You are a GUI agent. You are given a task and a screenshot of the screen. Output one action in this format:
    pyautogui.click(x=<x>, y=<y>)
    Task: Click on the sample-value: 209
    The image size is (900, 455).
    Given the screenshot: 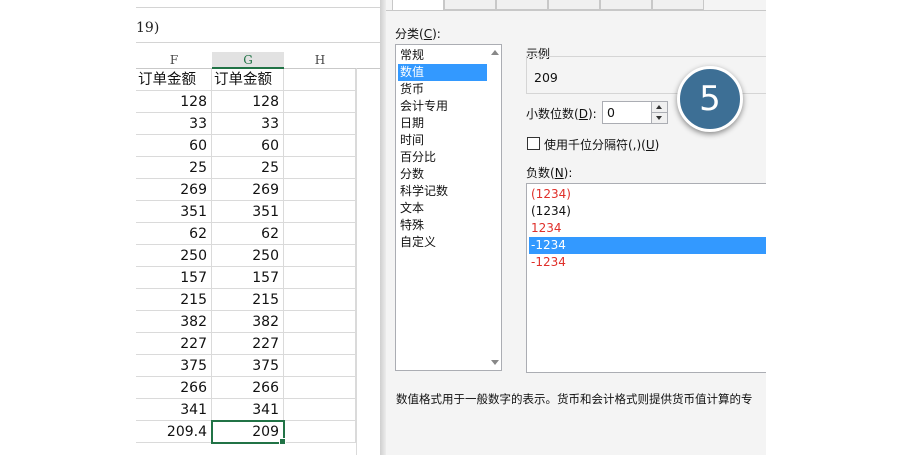 What is the action you would take?
    pyautogui.click(x=546, y=77)
    